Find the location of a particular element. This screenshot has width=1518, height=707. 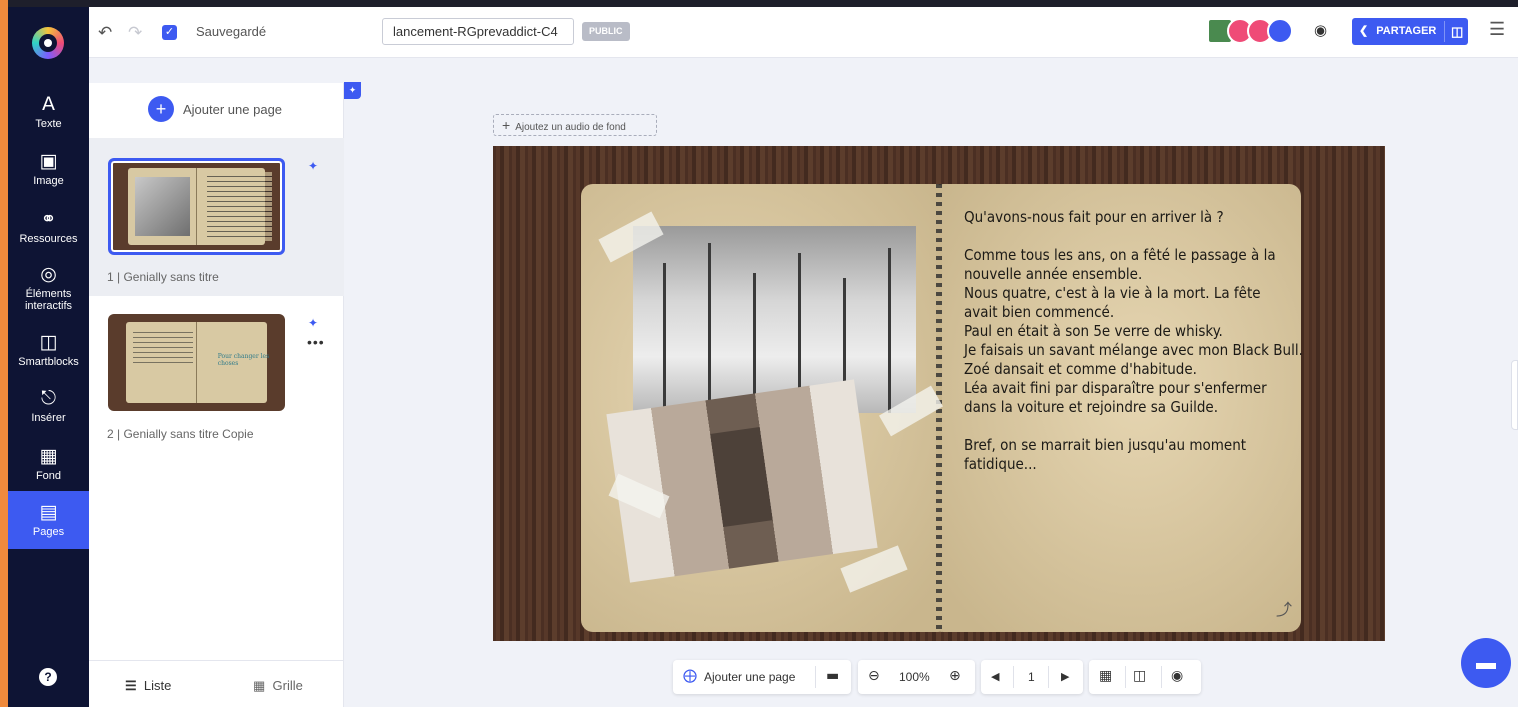

genially-logo is located at coordinates (48, 43).